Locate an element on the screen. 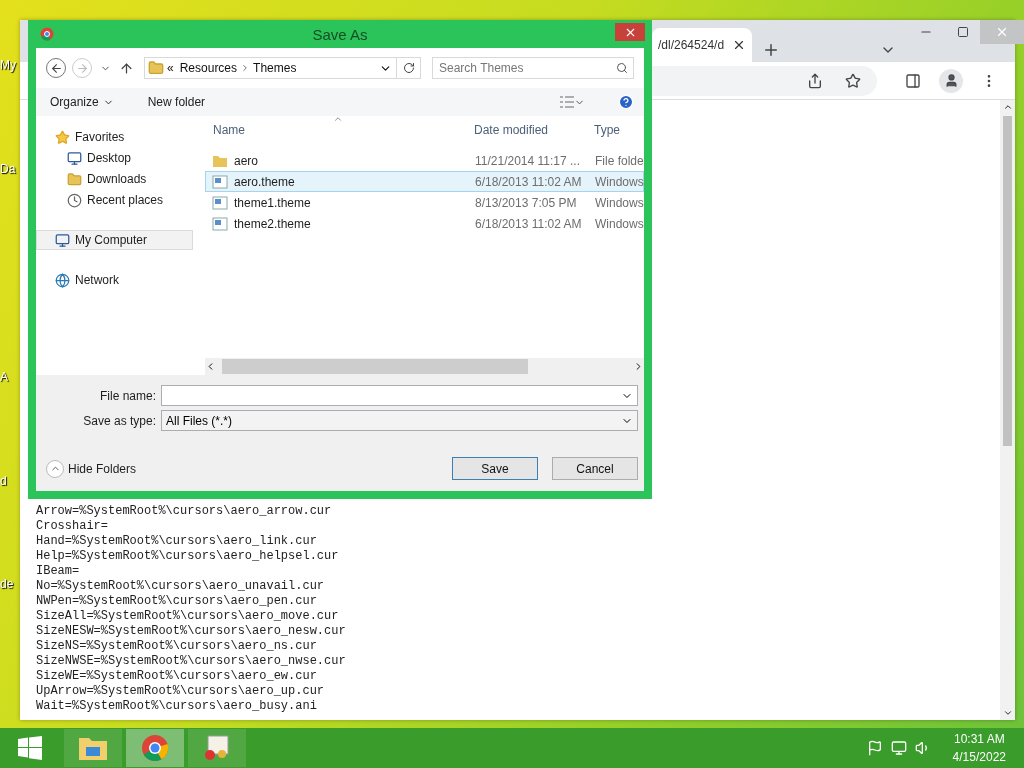 The height and width of the screenshot is (768, 1024). organize-menu: Organize is located at coordinates (82, 102).